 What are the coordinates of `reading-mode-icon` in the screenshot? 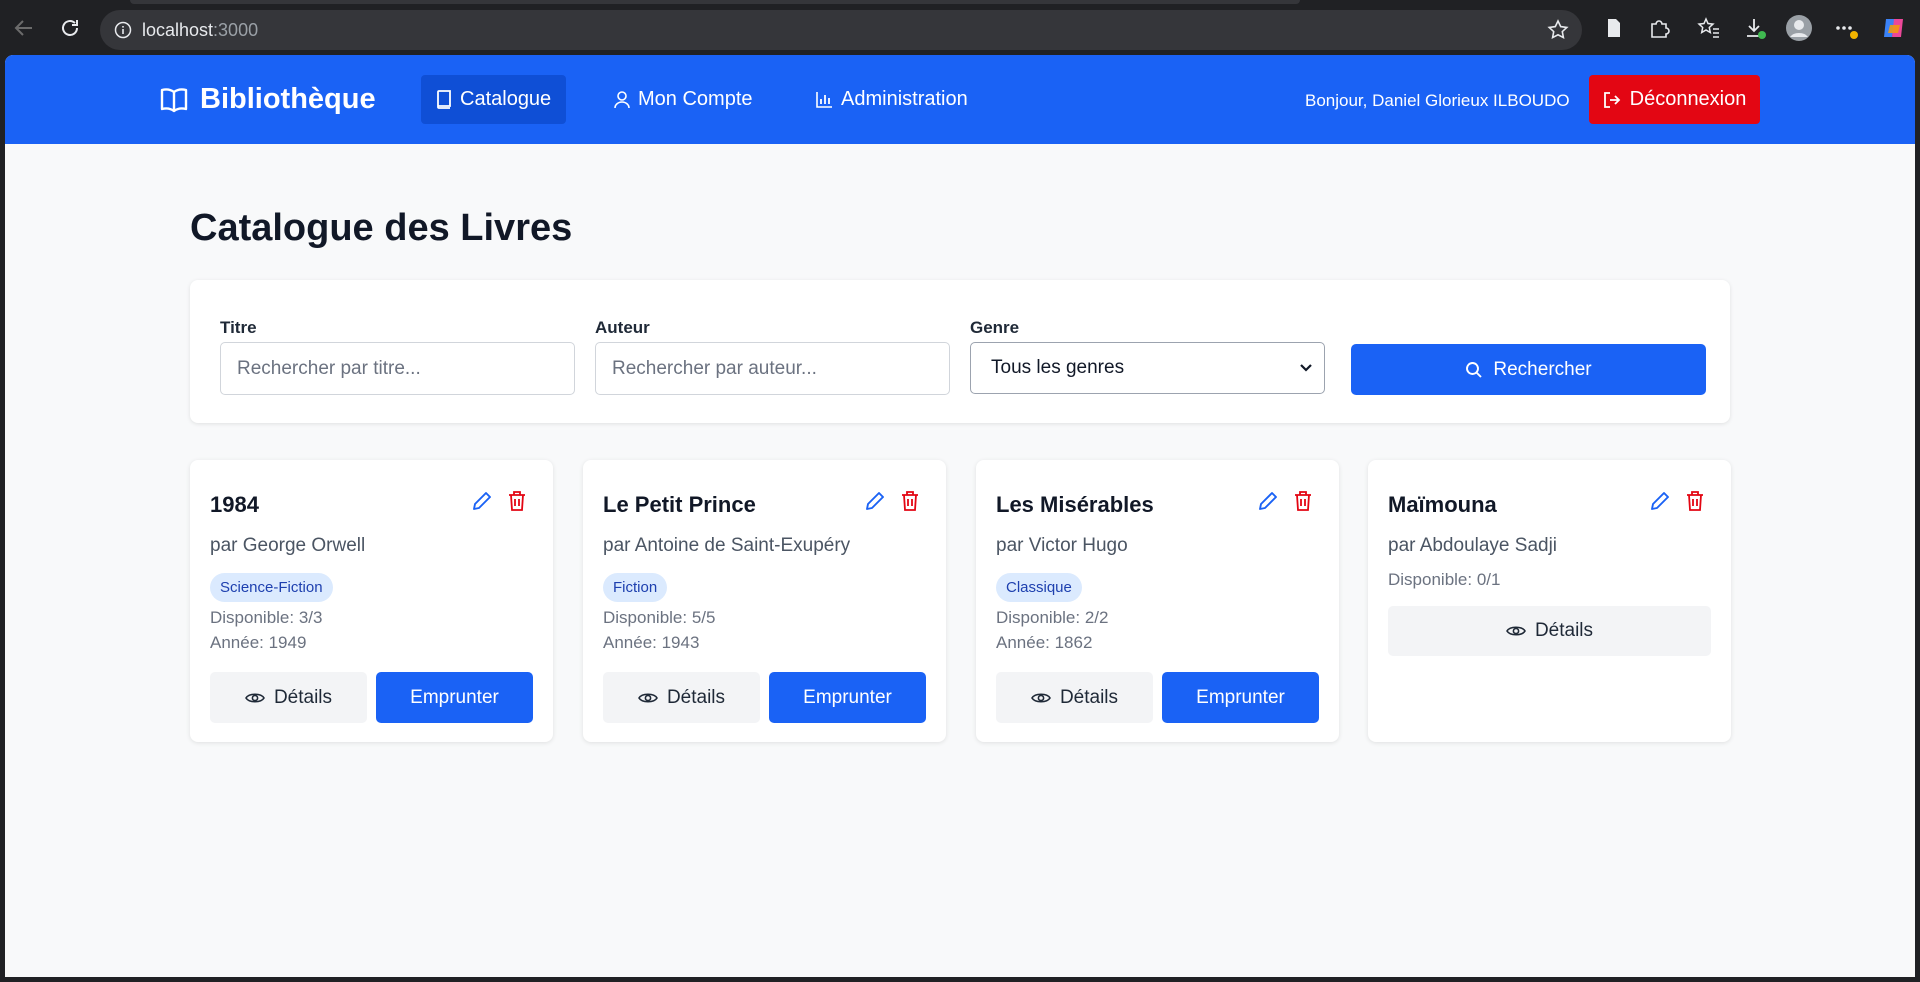 It's located at (1614, 28).